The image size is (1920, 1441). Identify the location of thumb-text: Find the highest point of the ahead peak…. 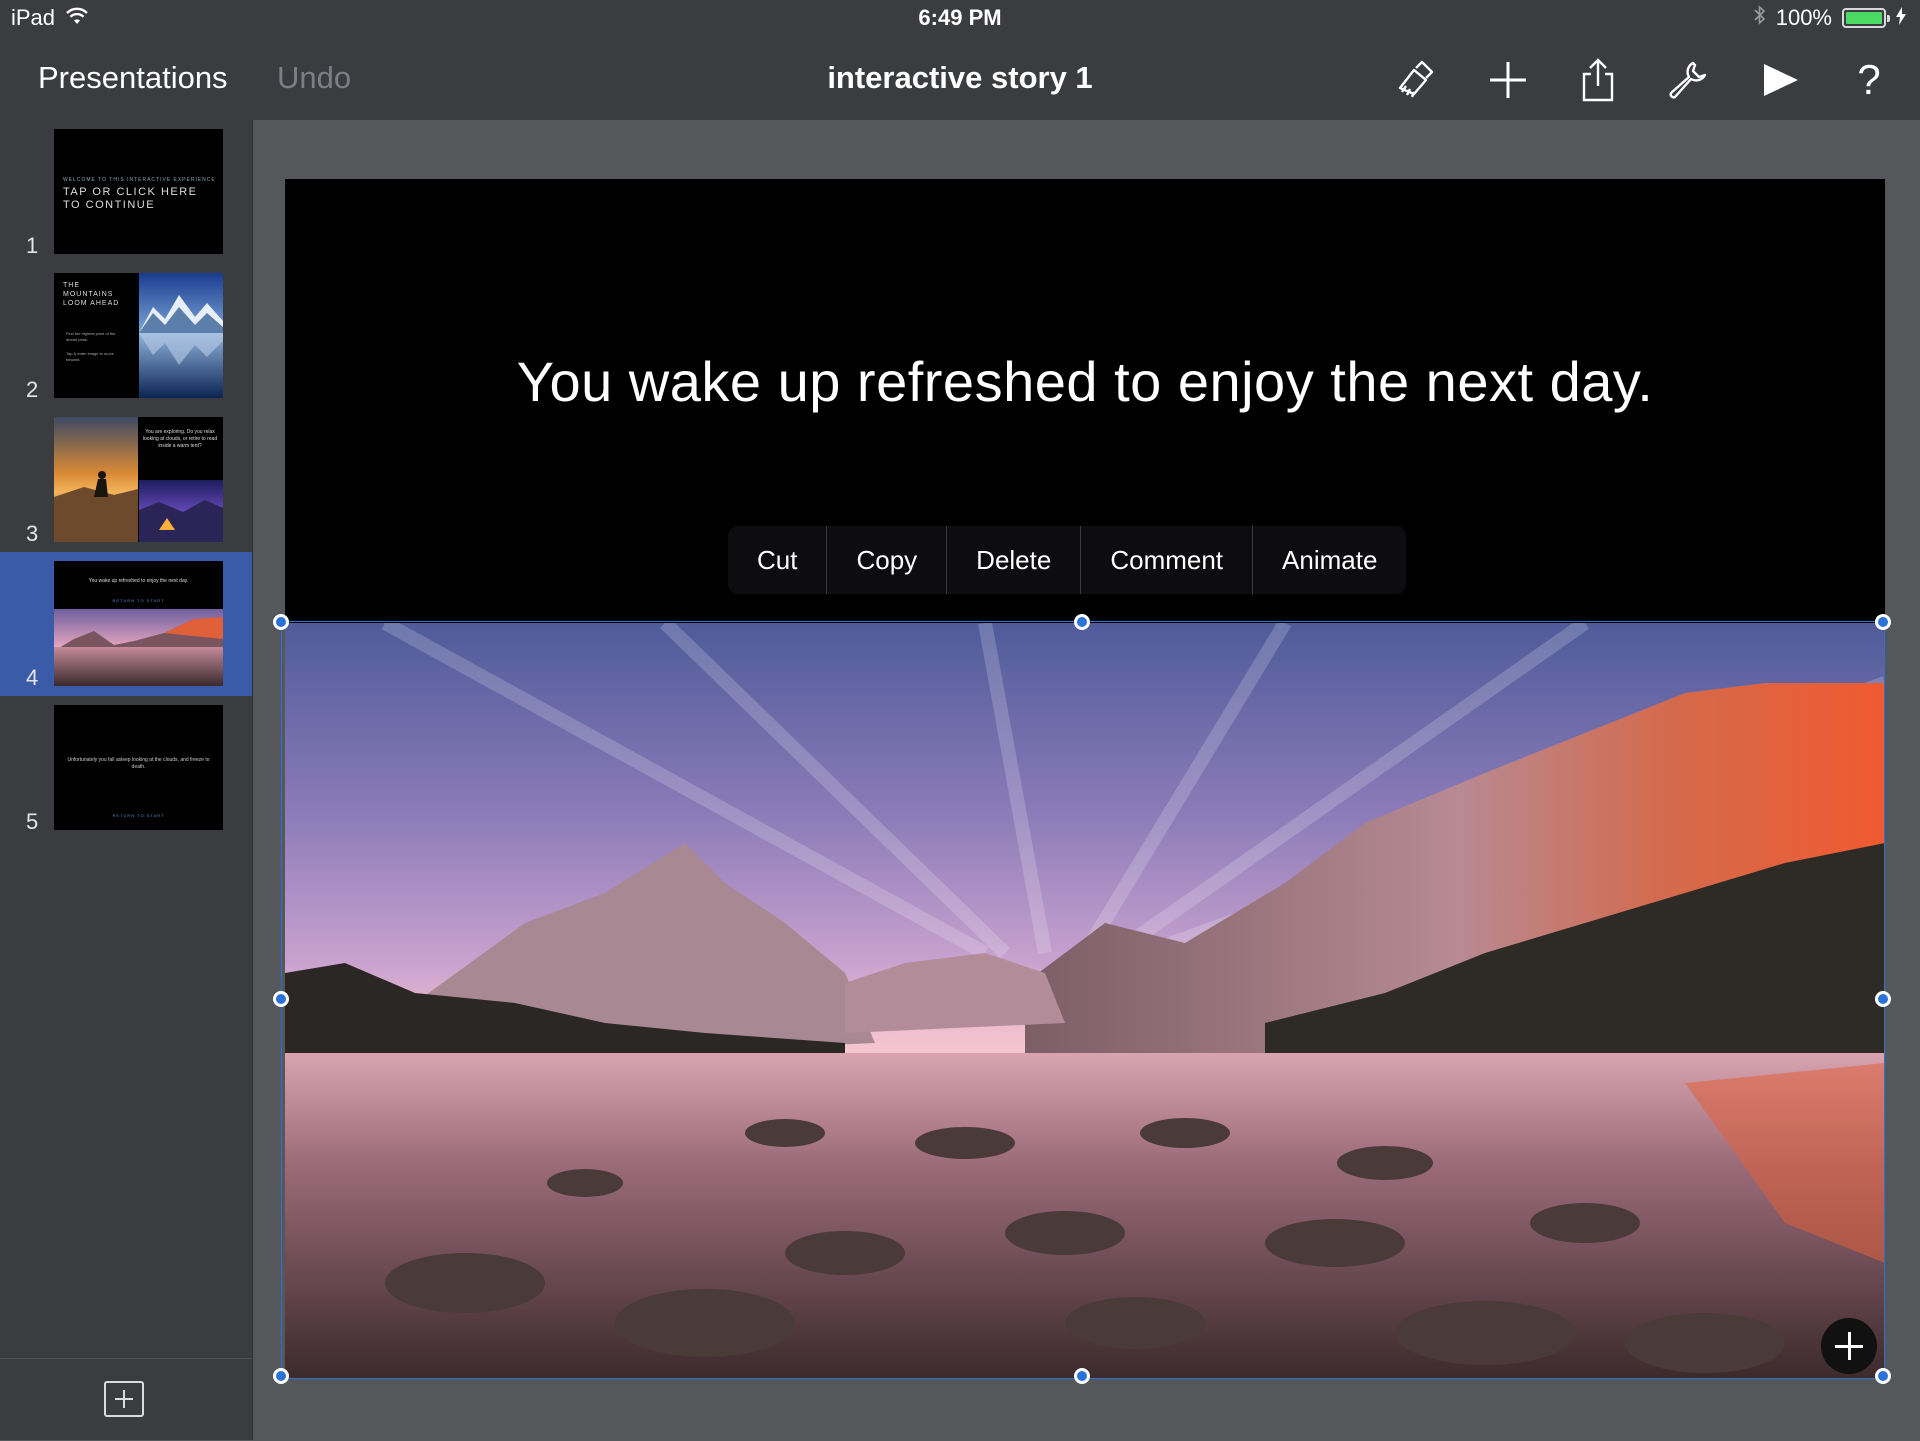
(91, 336).